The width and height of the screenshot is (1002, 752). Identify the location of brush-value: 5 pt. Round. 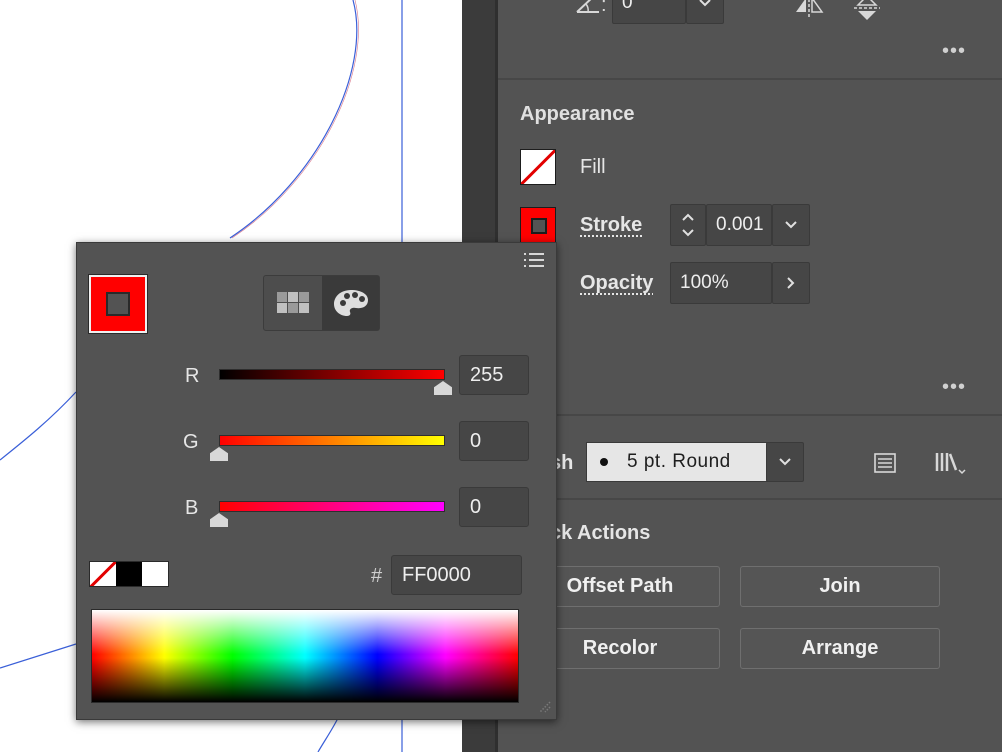
(679, 461).